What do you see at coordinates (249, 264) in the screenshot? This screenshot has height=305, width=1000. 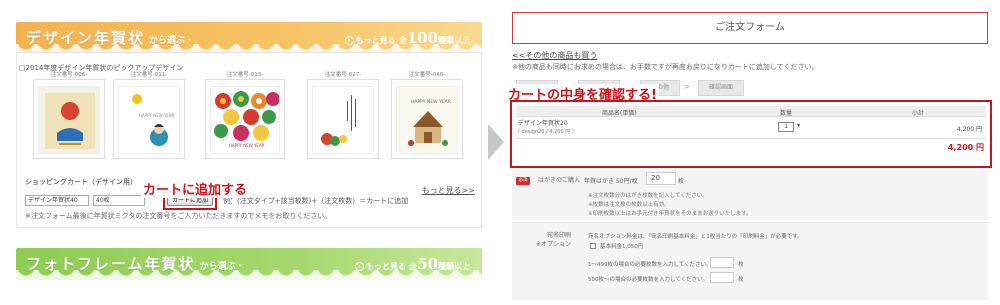 I see `photoframe-nengajo-banner: フォトフレーム年賀状 から選ぶ・ › もっと見る 全50種類以上` at bounding box center [249, 264].